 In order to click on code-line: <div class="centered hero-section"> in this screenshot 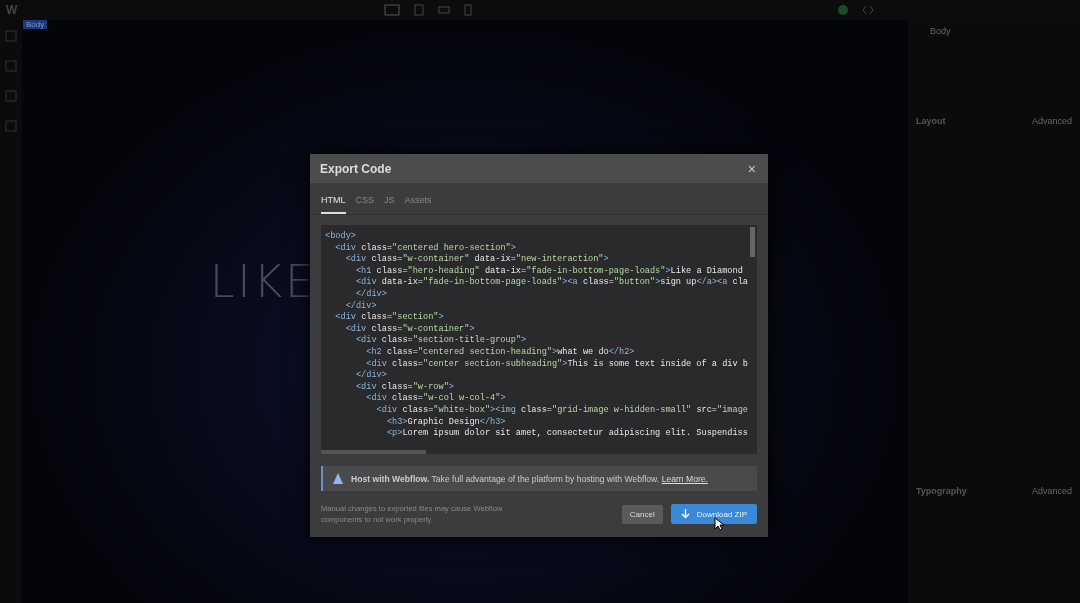, I will do `click(425, 248)`.